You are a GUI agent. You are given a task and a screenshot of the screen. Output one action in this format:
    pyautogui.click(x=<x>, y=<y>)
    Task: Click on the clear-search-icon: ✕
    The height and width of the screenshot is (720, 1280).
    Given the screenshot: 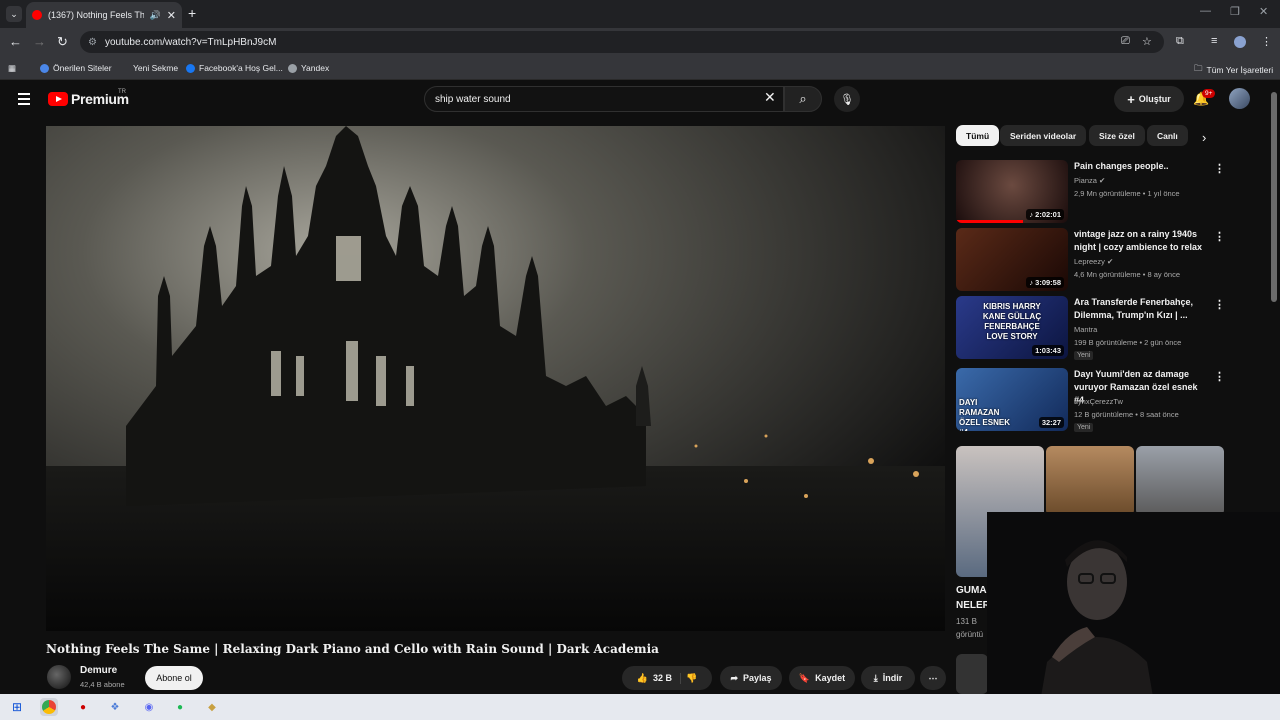 What is the action you would take?
    pyautogui.click(x=770, y=97)
    